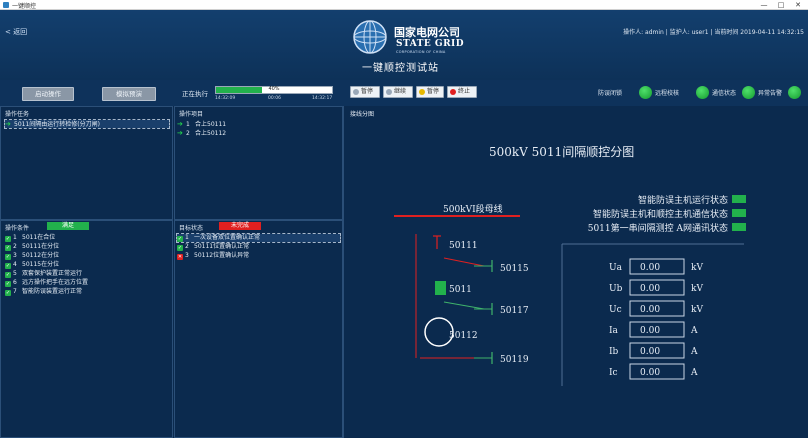 This screenshot has height=438, width=808. What do you see at coordinates (370, 37) in the screenshot?
I see `state-grid-logo-icon` at bounding box center [370, 37].